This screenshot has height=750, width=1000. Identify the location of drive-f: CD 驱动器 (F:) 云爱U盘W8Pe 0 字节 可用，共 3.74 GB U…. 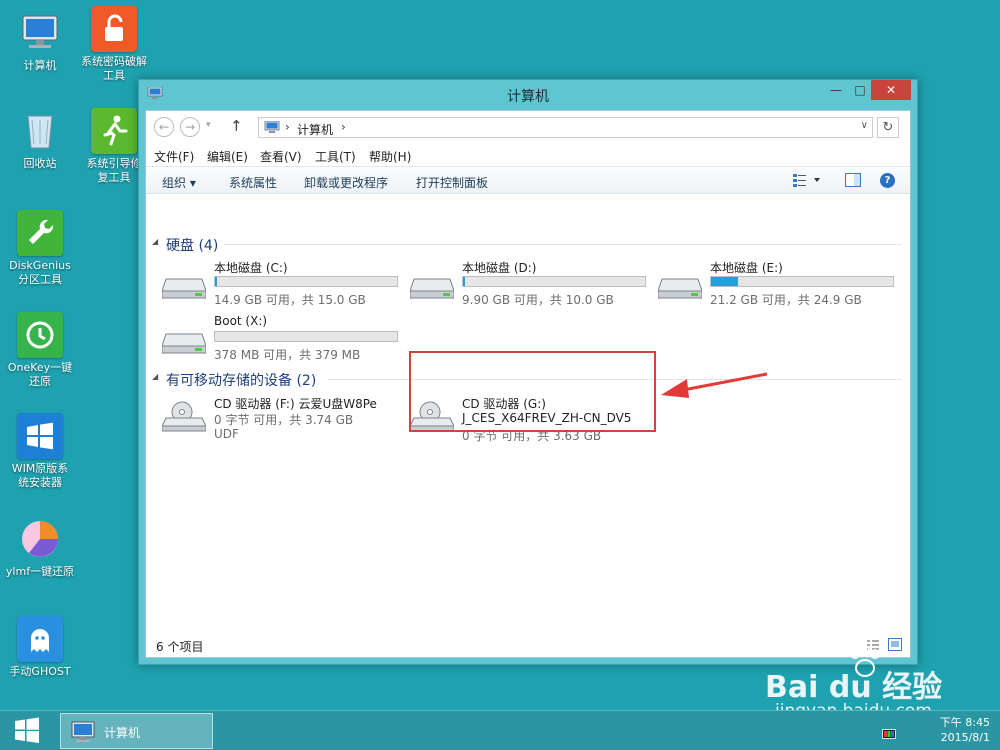
(282, 420).